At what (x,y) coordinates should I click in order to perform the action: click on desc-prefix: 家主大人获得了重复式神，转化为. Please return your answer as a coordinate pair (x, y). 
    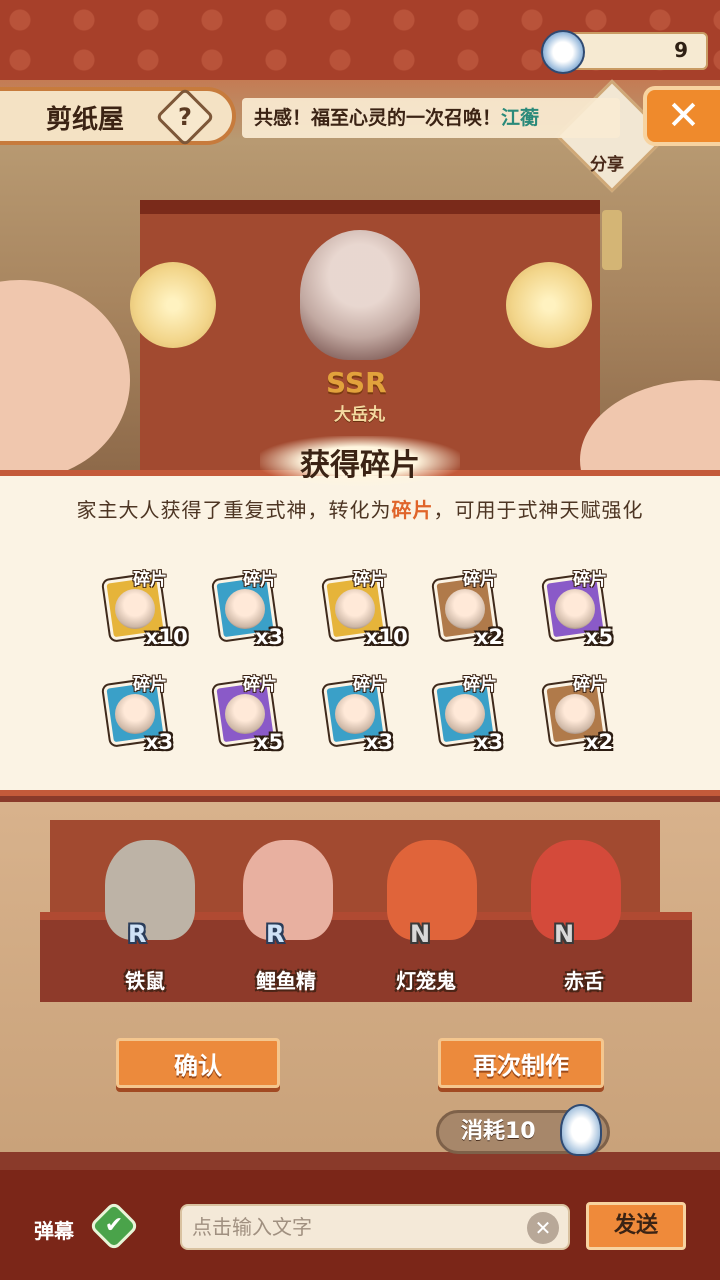
    Looking at the image, I should click on (234, 510).